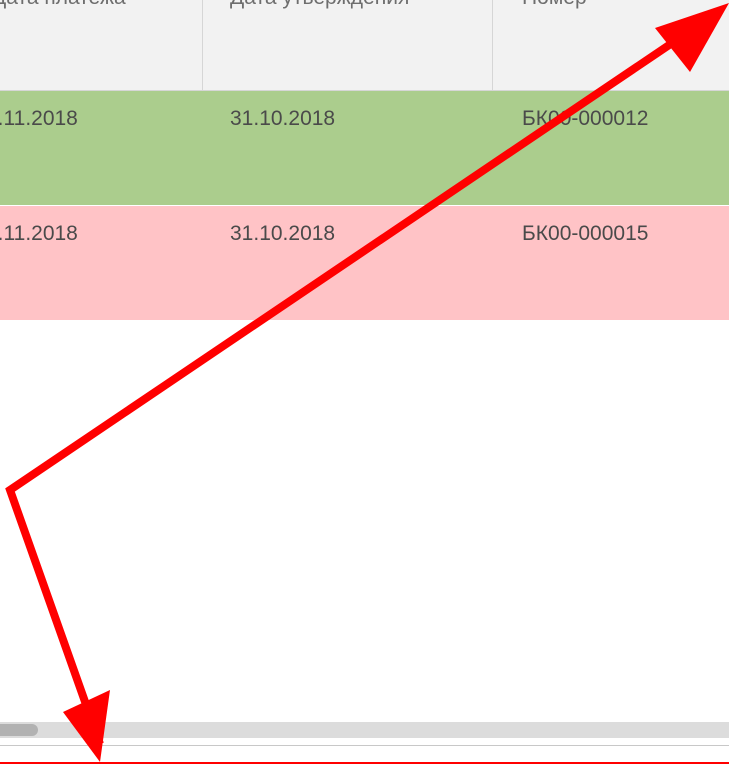  Describe the element at coordinates (39, 118) in the screenshot. I see `cell-payment-date: 0.11.2018` at that location.